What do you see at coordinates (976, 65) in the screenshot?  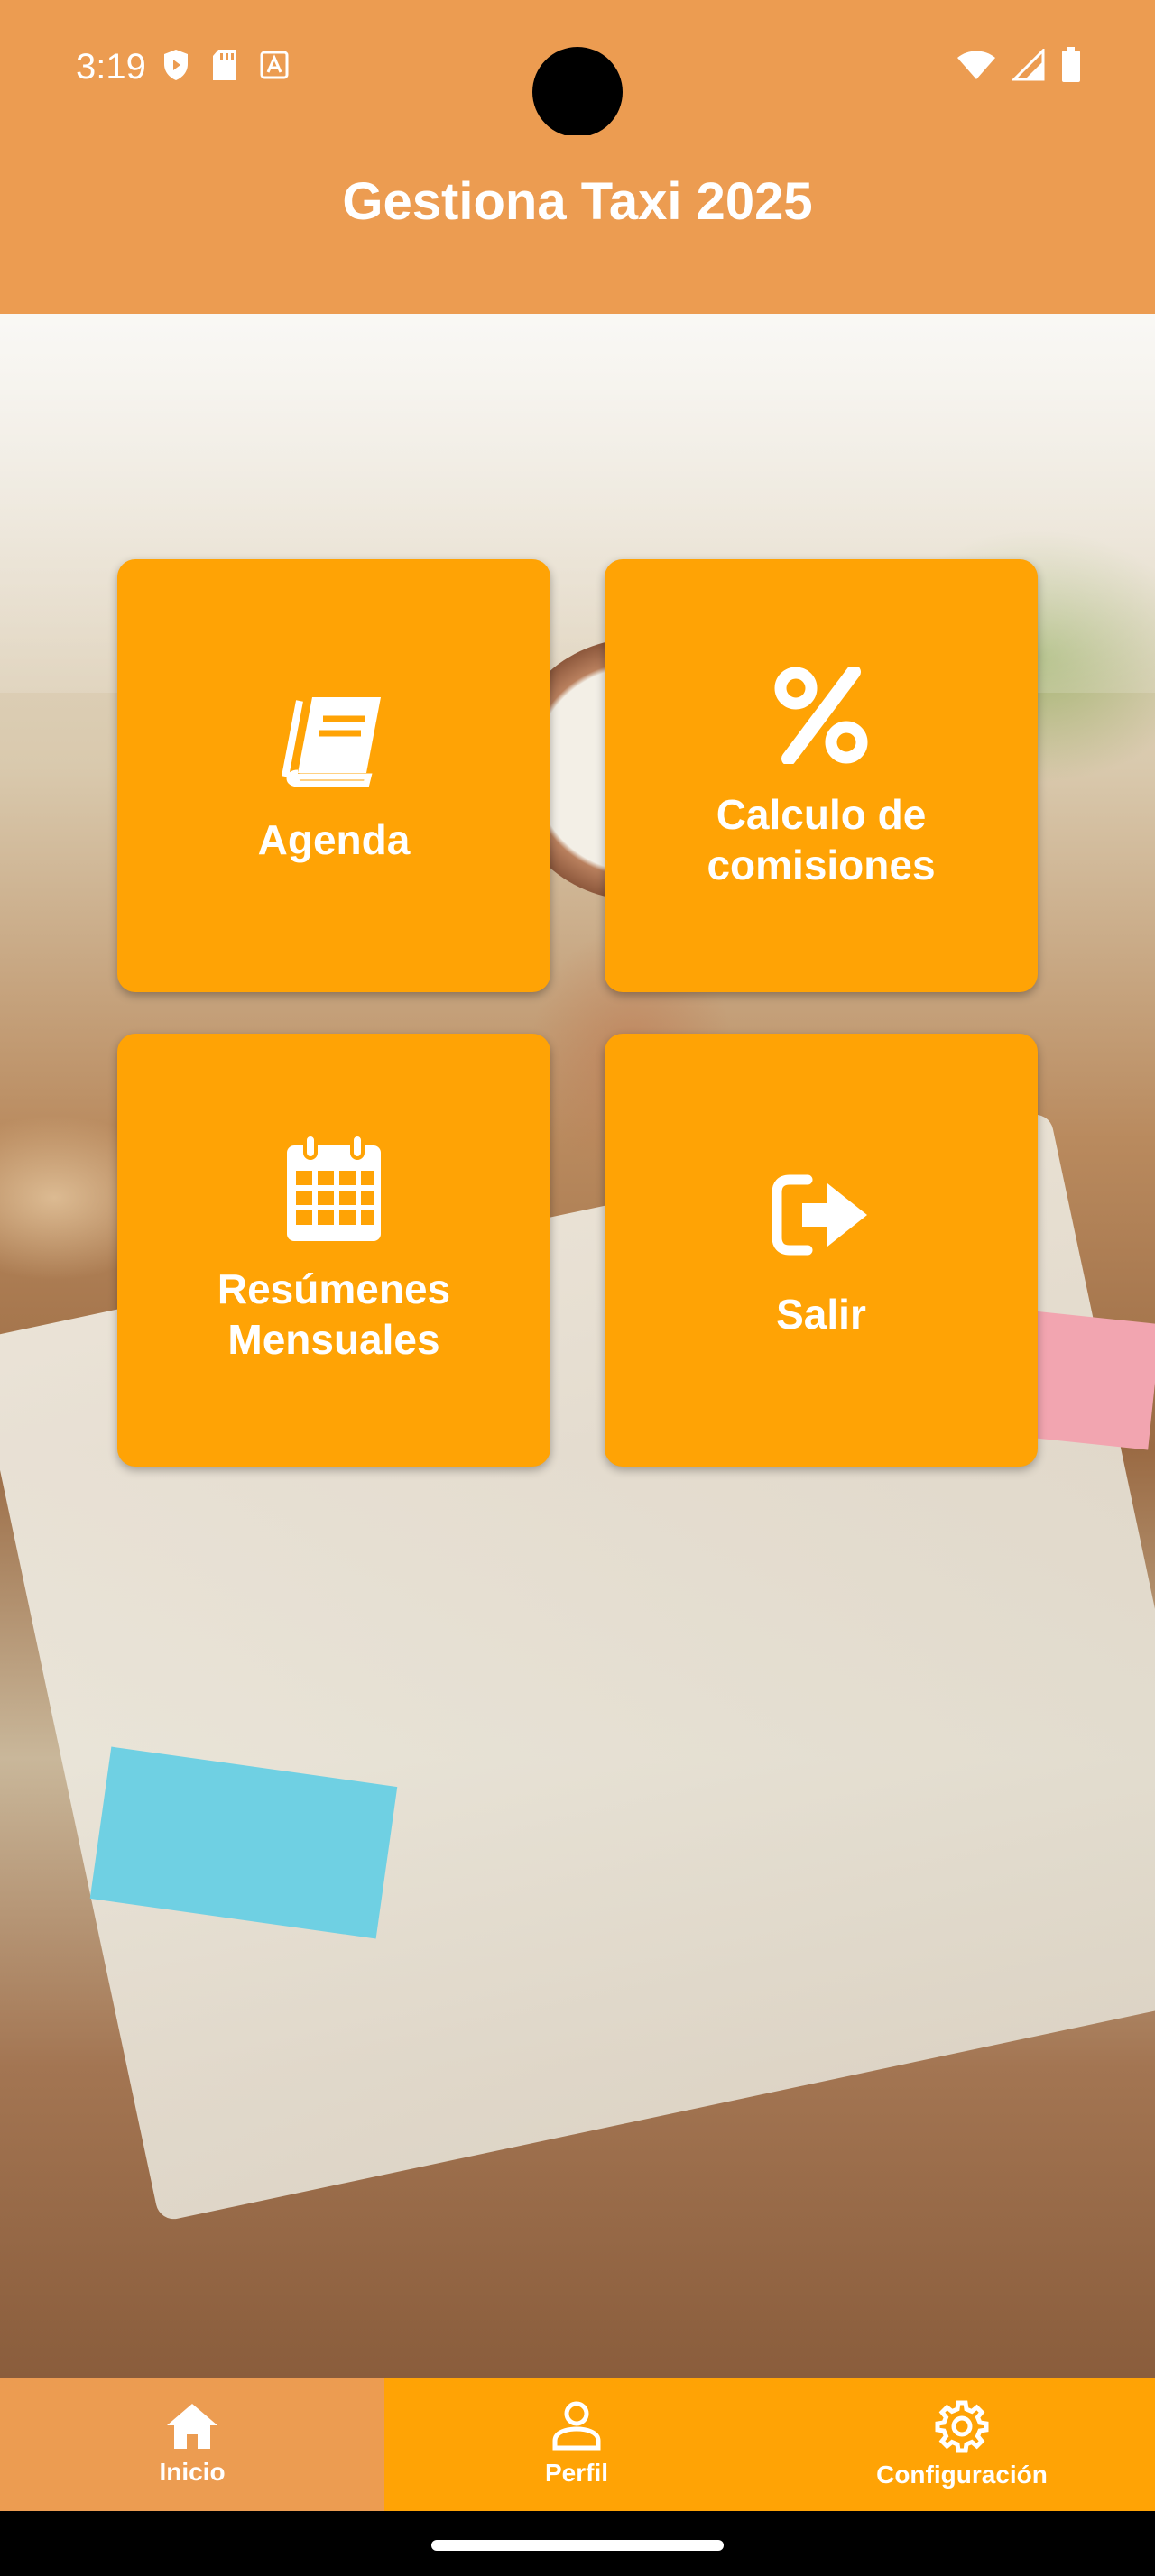 I see `wifi-icon` at bounding box center [976, 65].